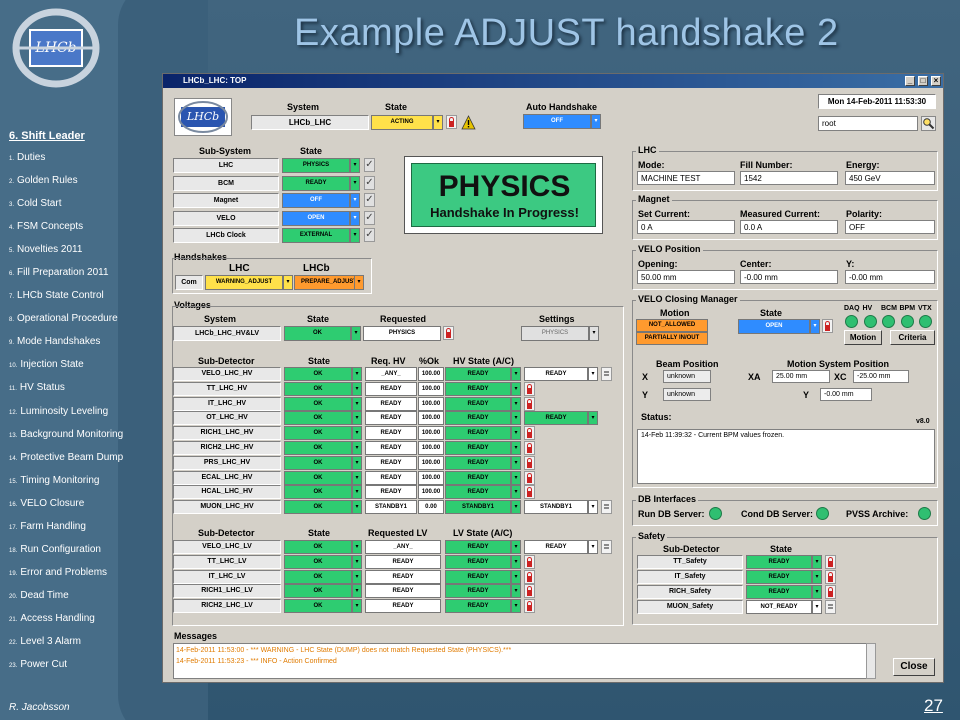 The height and width of the screenshot is (720, 960). I want to click on toc-item: 13. Background Monitoring, so click(75, 438).